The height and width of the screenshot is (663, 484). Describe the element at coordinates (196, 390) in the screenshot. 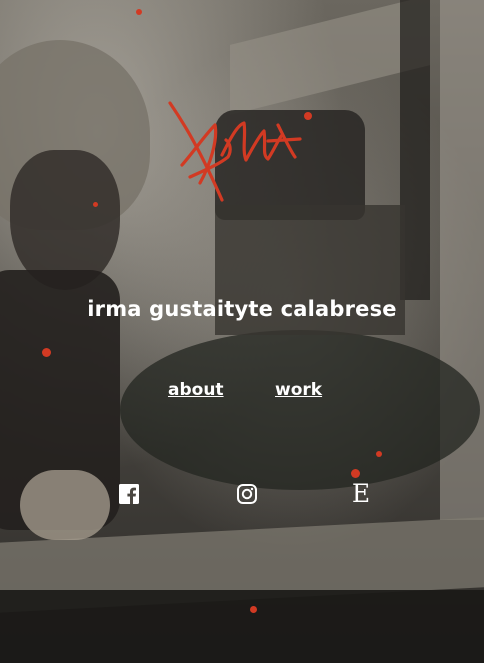

I see `nav-link-about: about` at that location.